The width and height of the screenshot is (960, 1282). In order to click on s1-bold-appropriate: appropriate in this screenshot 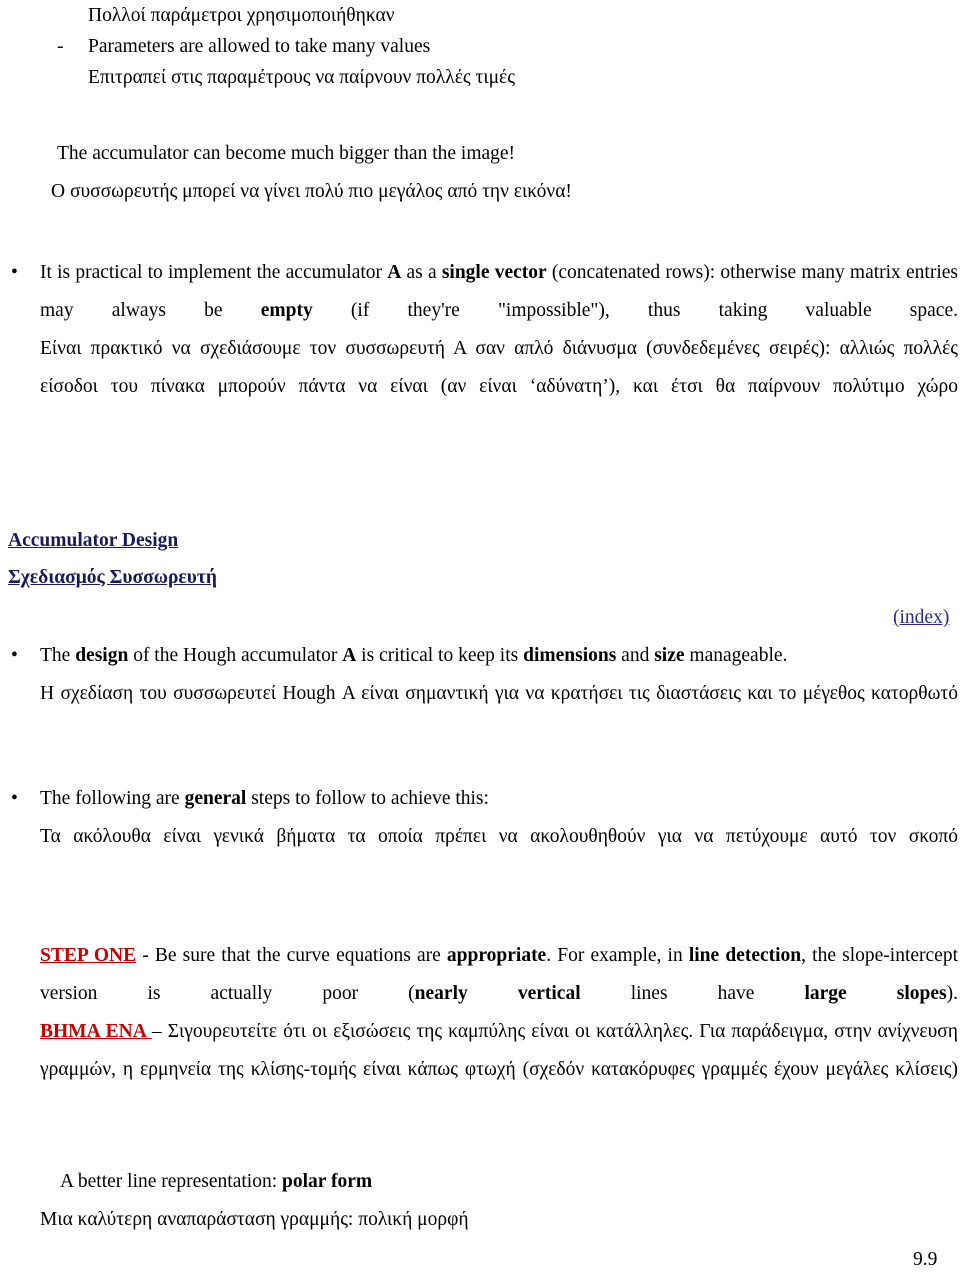, I will do `click(496, 955)`.